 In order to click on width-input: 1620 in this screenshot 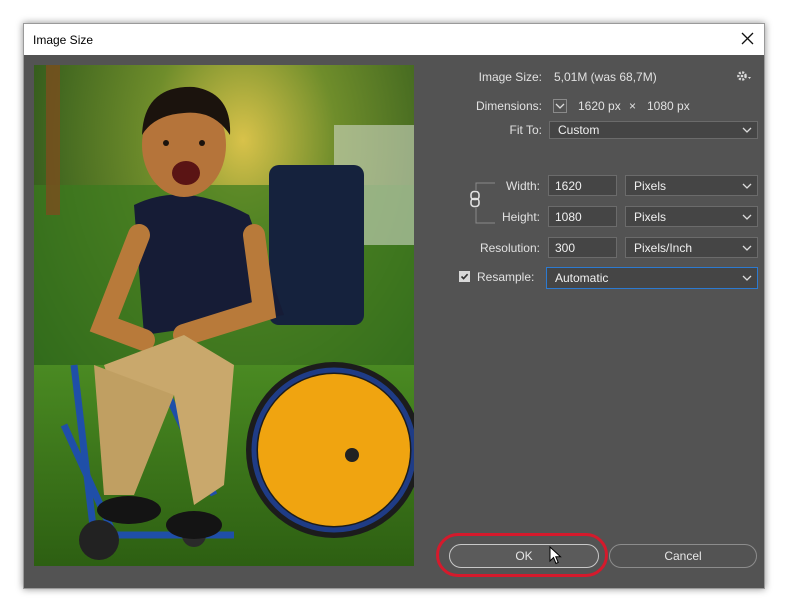, I will do `click(582, 185)`.